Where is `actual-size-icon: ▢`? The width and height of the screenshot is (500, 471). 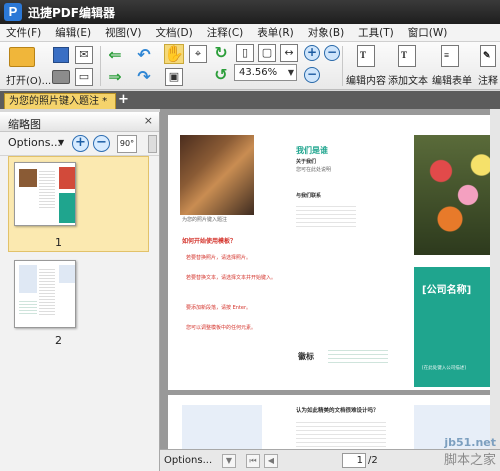
actual-size-icon: ▢ is located at coordinates (267, 53).